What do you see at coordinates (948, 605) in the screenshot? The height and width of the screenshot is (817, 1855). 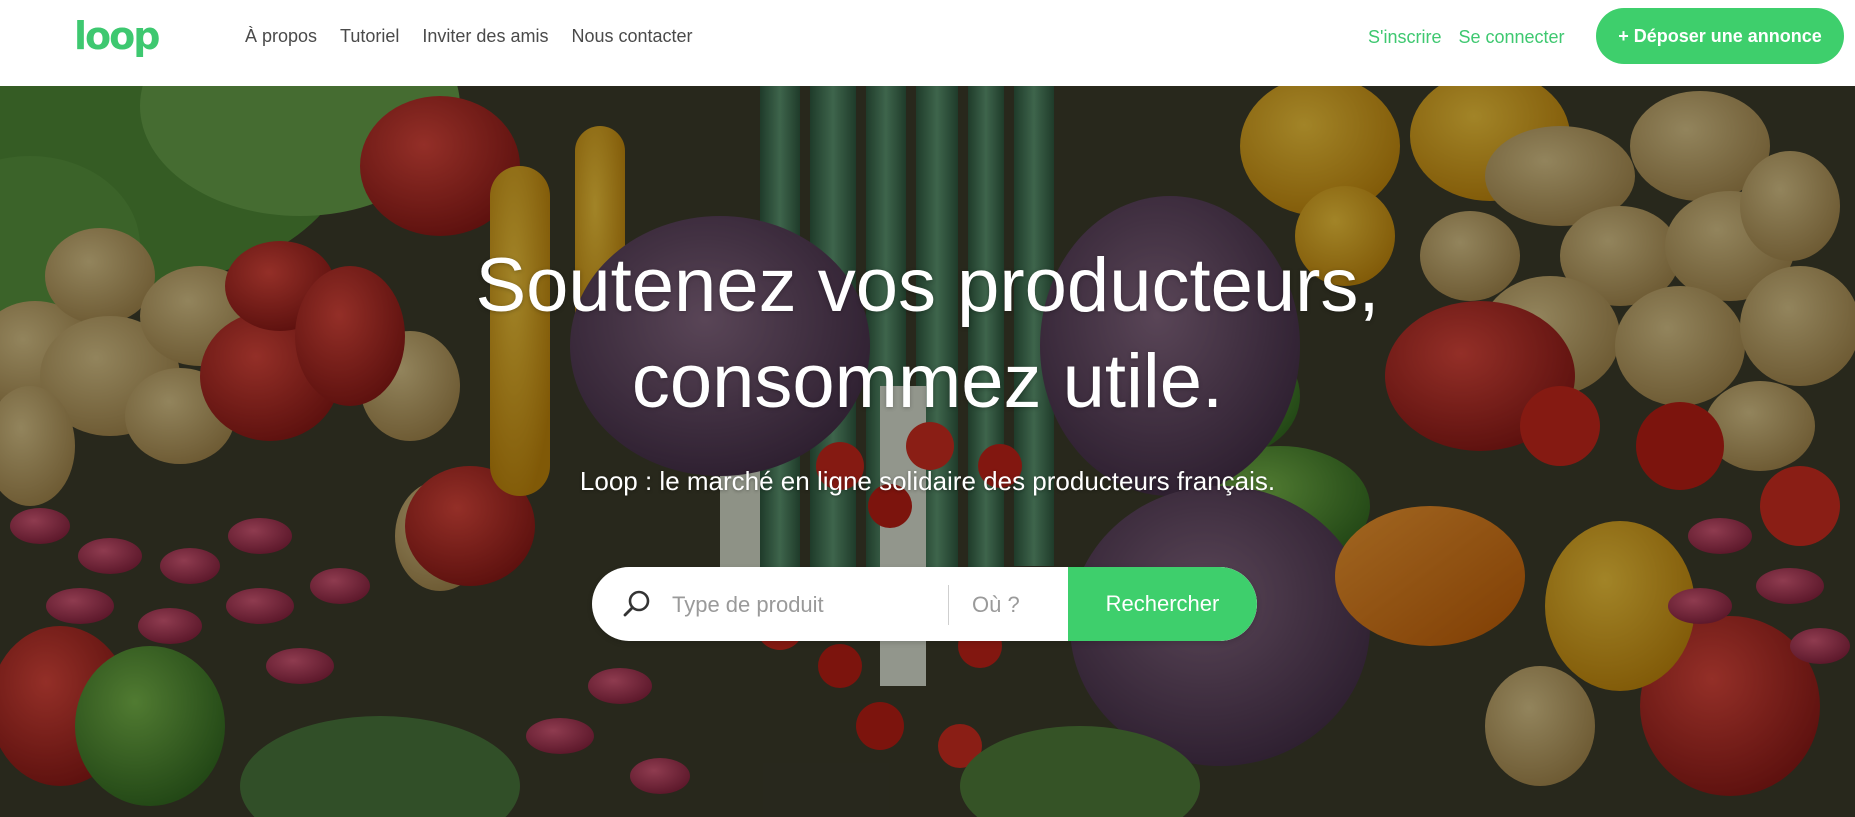 I see `search-divider` at bounding box center [948, 605].